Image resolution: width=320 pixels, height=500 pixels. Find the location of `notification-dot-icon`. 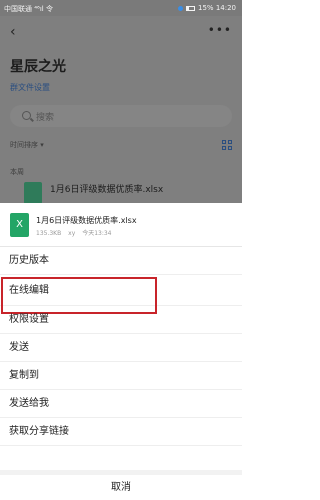

notification-dot-icon is located at coordinates (180, 8).